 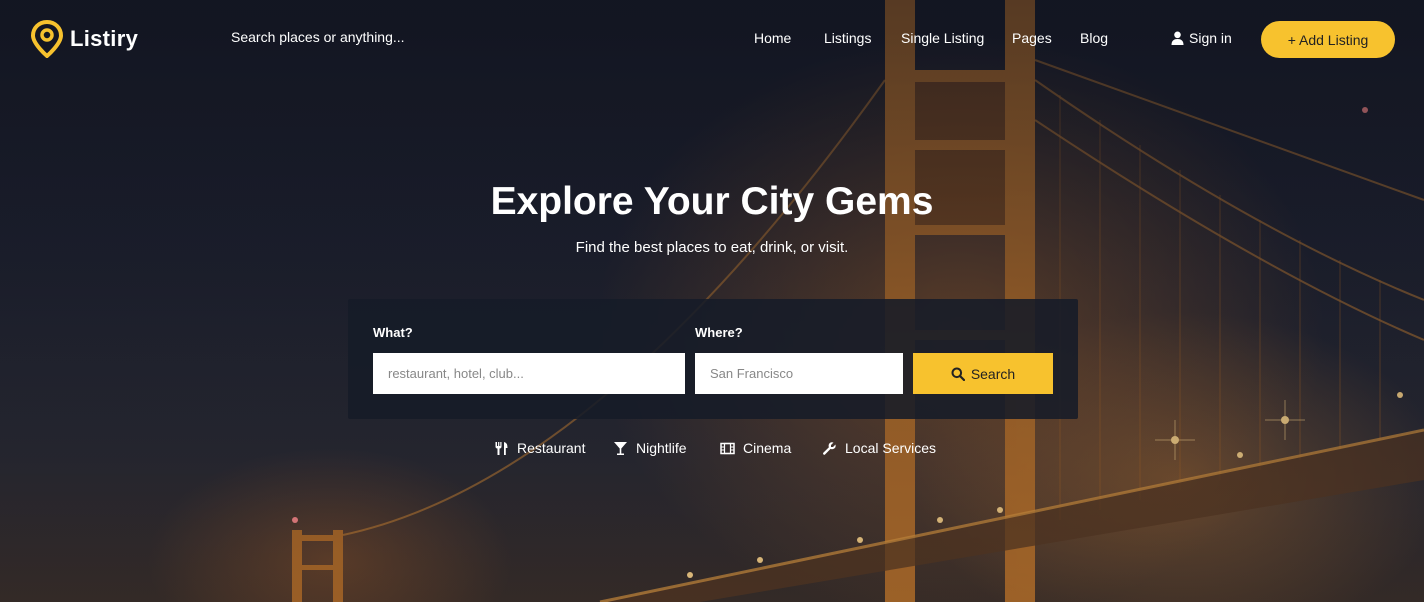 I want to click on nav-single-listing: Single Listing, so click(x=942, y=38).